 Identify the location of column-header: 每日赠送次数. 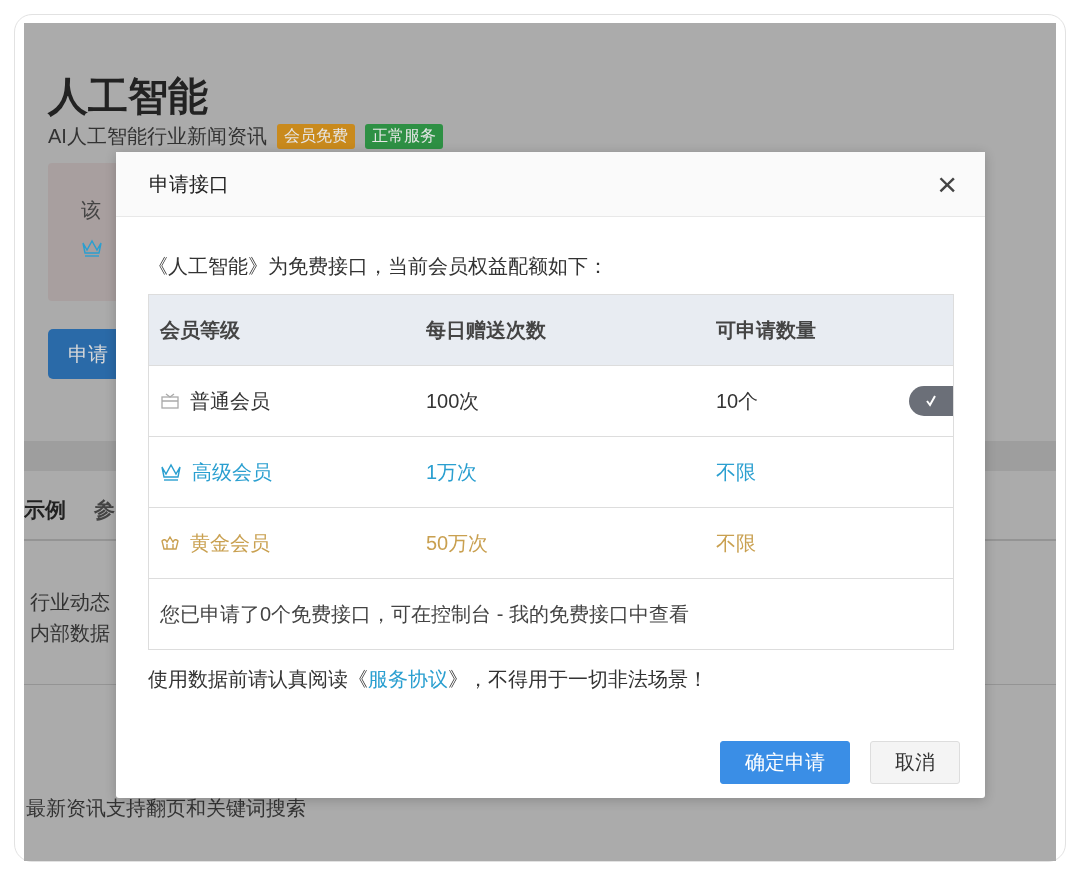
(486, 330).